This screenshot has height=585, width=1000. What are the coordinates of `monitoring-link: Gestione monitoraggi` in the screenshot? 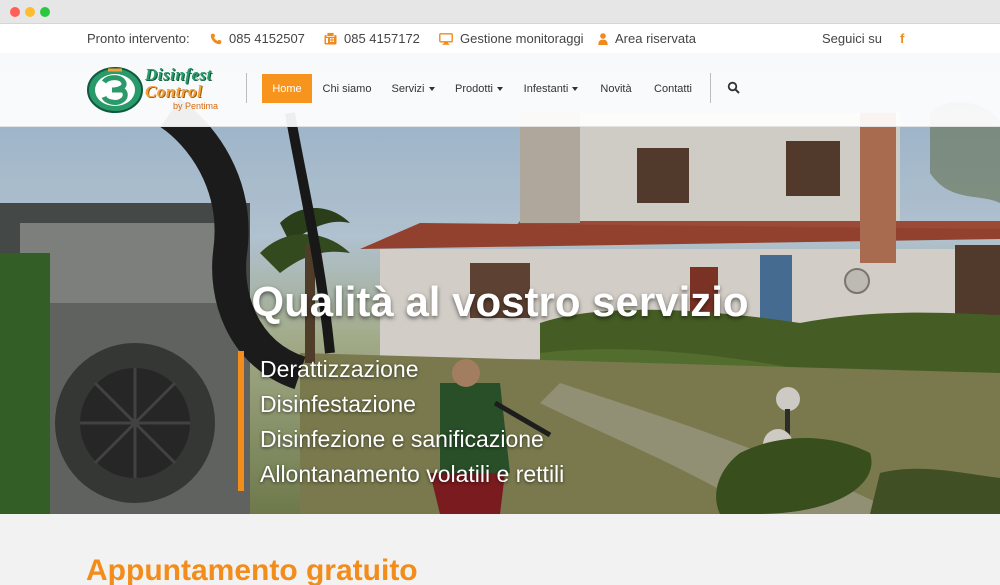 It's located at (511, 38).